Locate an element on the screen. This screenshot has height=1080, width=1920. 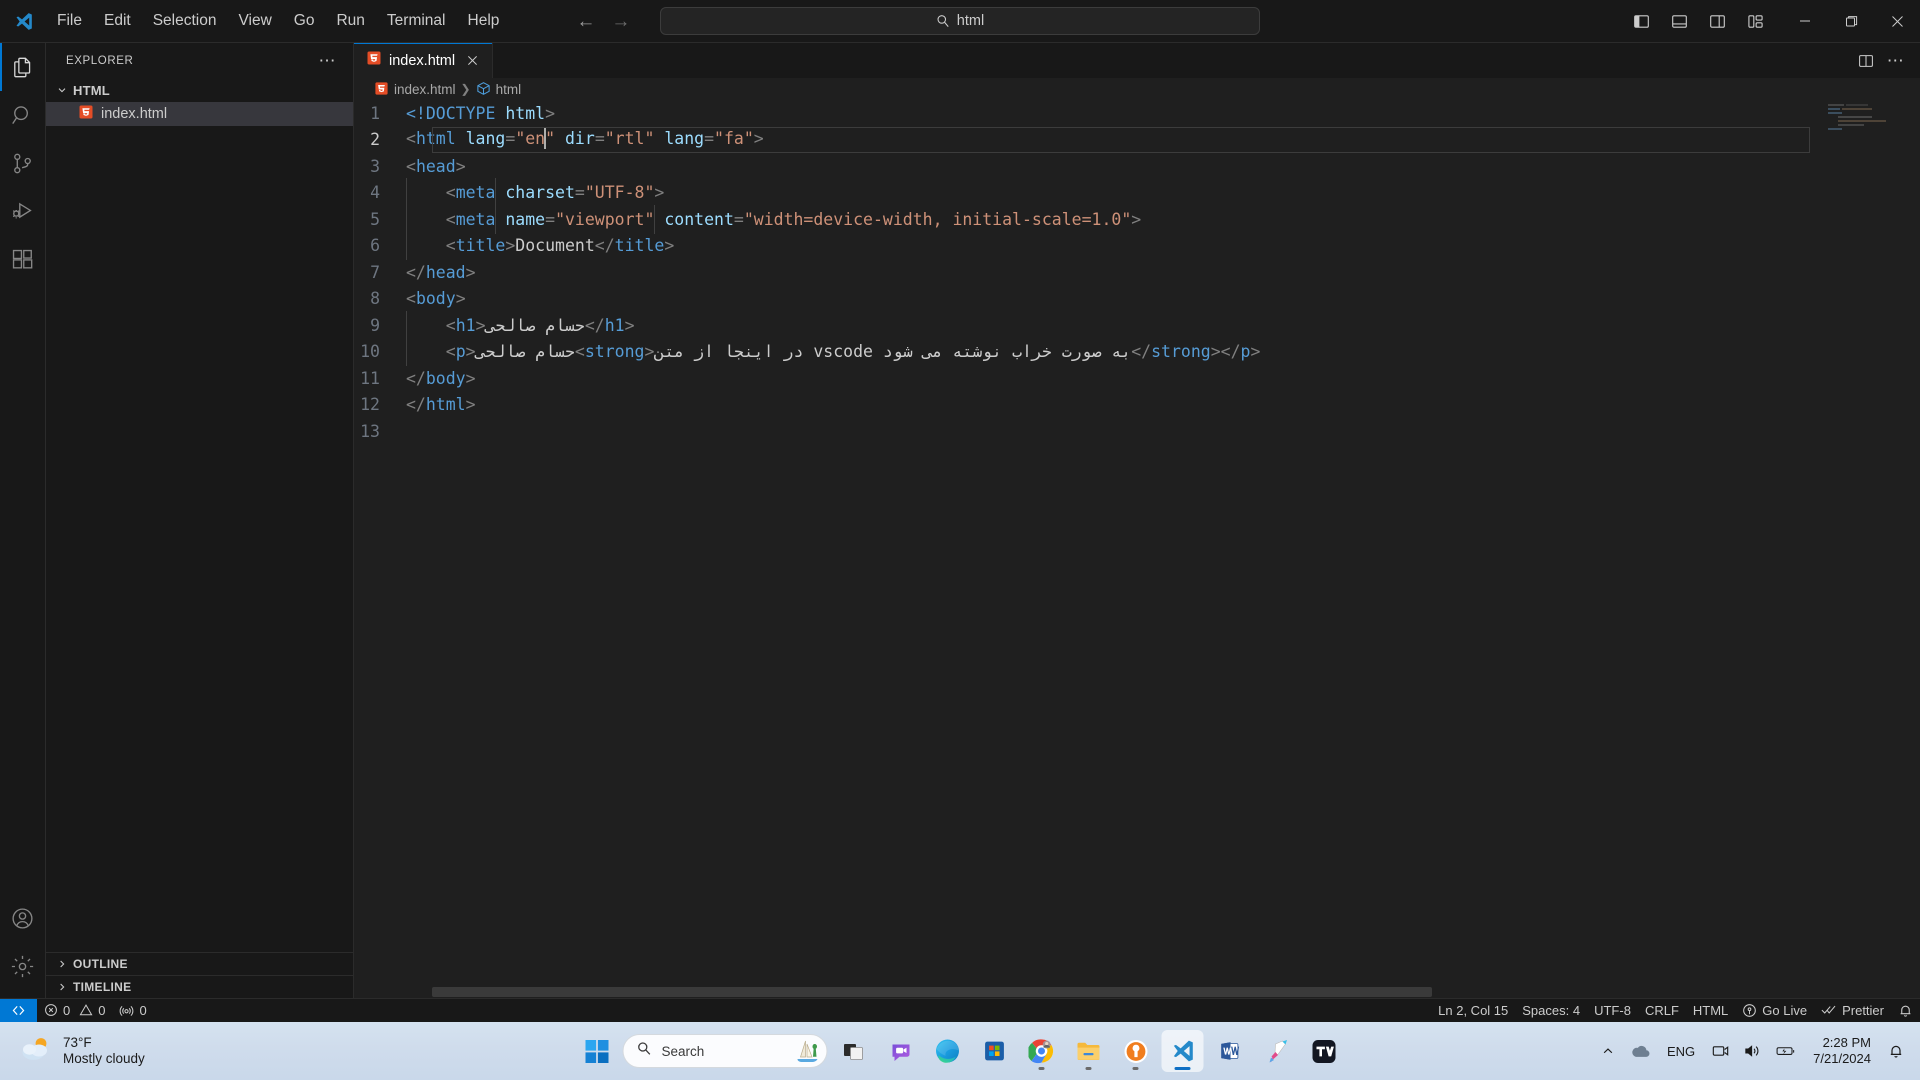
maximize-button is located at coordinates (1851, 21).